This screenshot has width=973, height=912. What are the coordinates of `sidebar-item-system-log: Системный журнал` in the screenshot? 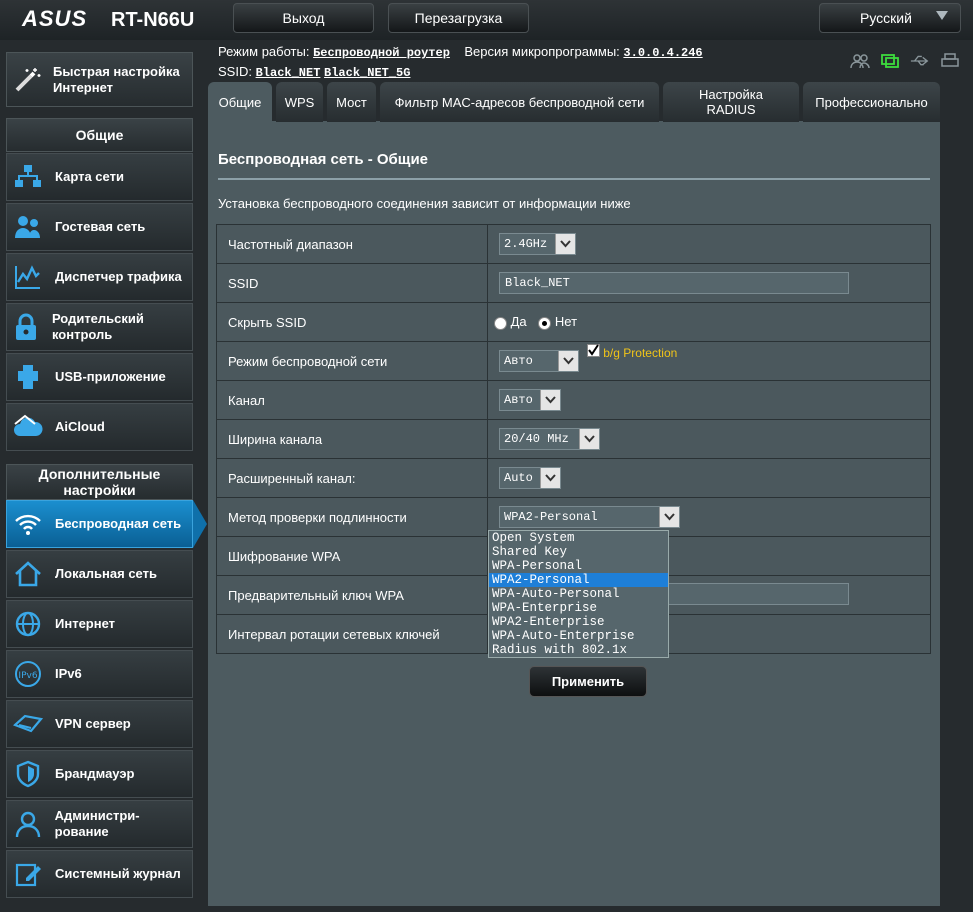 It's located at (99, 874).